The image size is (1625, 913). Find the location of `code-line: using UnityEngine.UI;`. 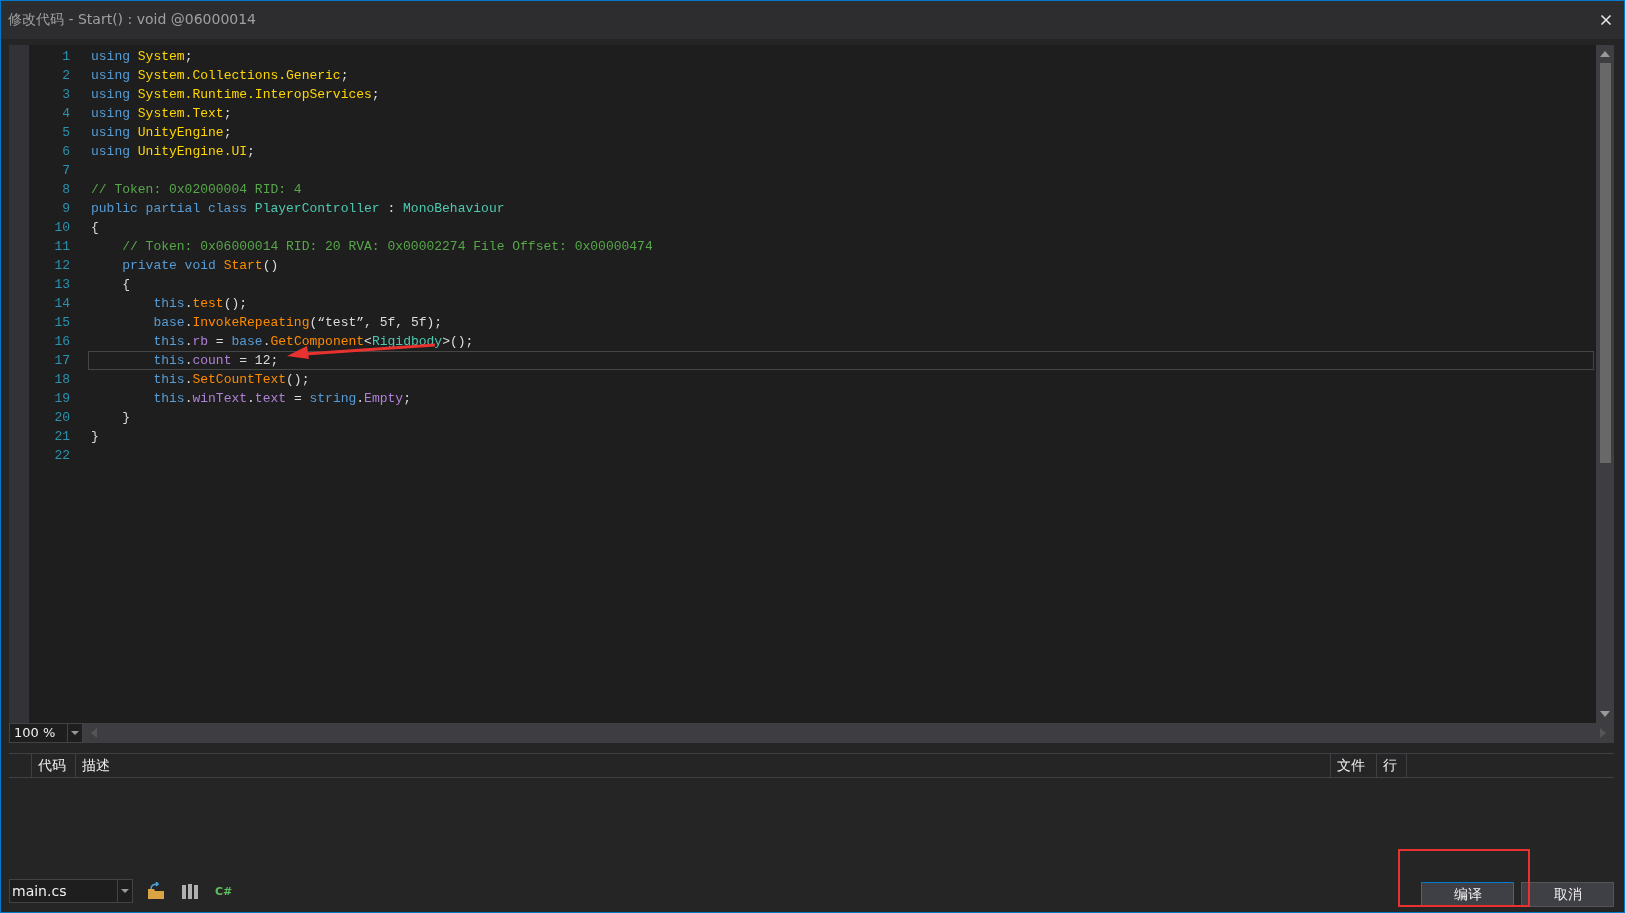

code-line: using UnityEngine.UI; is located at coordinates (173, 152).